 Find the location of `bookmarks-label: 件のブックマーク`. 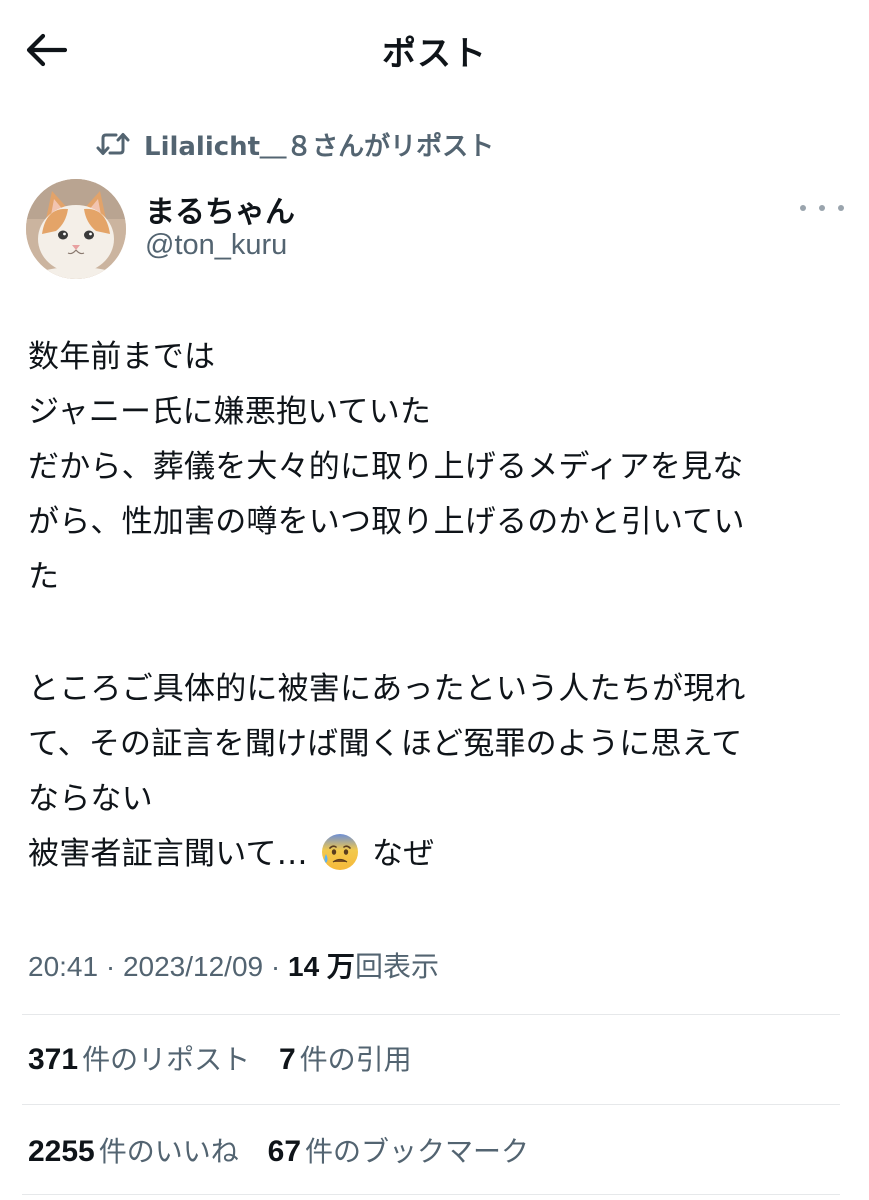

bookmarks-label: 件のブックマーク is located at coordinates (417, 1151).